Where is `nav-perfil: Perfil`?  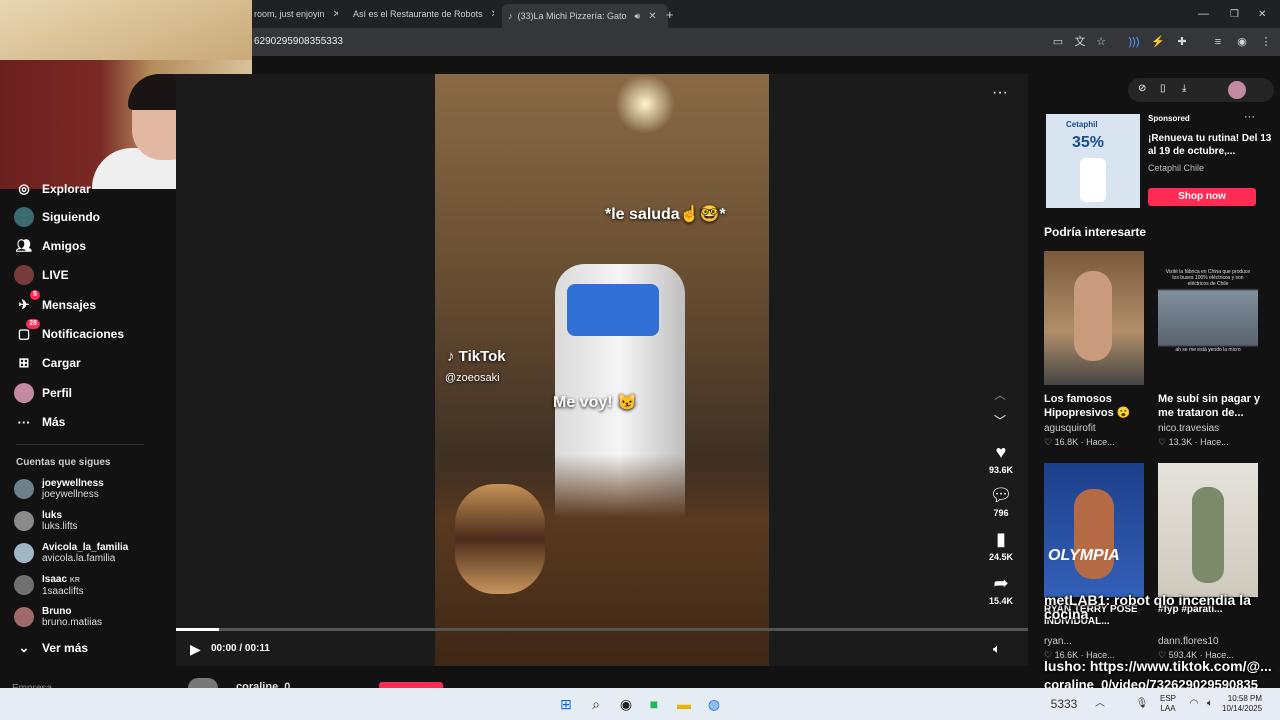
nav-perfil: Perfil is located at coordinates (43, 393).